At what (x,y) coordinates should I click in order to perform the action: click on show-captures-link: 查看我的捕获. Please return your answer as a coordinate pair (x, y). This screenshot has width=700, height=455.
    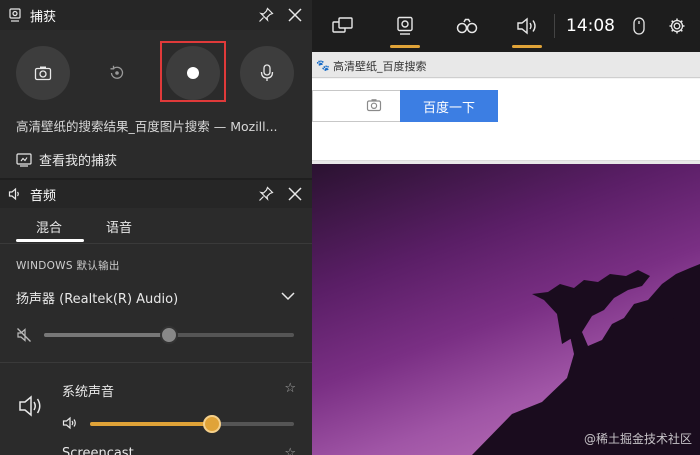
    Looking at the image, I should click on (66, 159).